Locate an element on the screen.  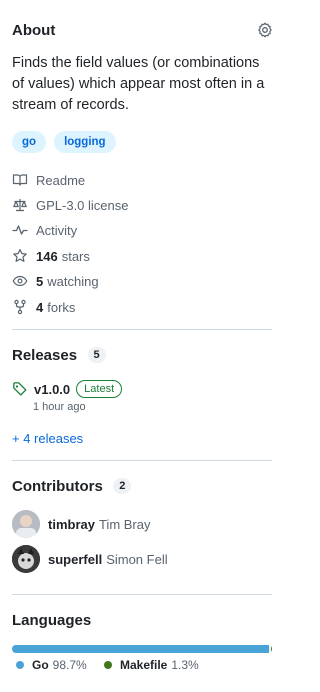
language-go: Go 98.7% is located at coordinates (51, 665).